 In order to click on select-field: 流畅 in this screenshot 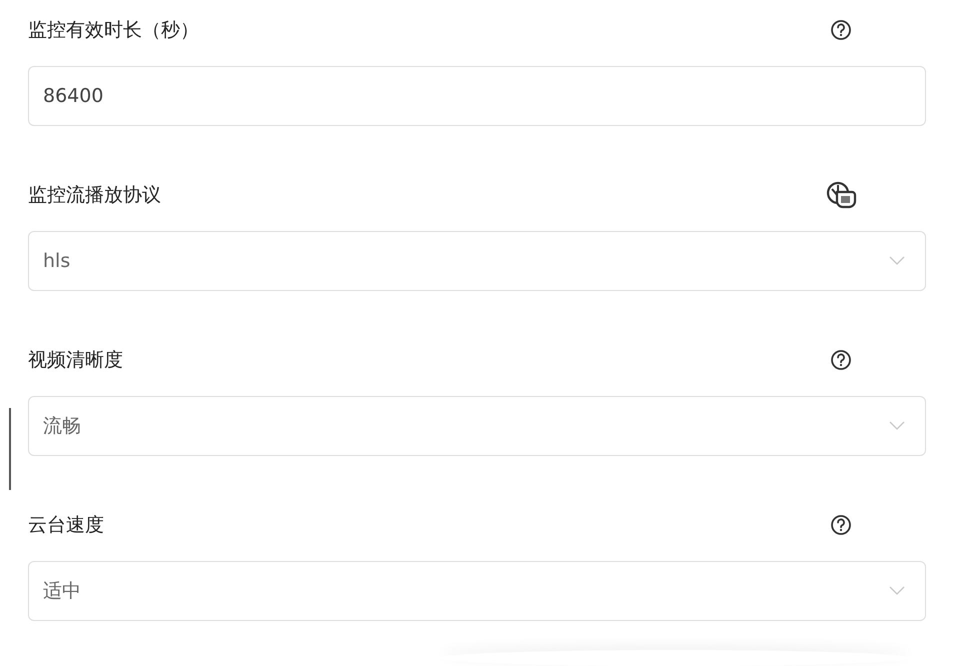, I will do `click(477, 426)`.